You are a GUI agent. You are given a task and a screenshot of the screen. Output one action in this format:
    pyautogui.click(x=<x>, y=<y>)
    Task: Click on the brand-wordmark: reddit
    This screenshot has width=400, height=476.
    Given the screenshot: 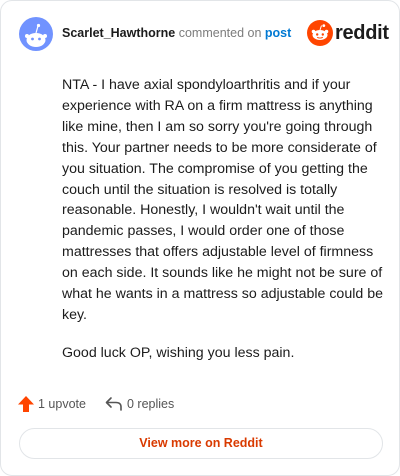 What is the action you would take?
    pyautogui.click(x=362, y=33)
    